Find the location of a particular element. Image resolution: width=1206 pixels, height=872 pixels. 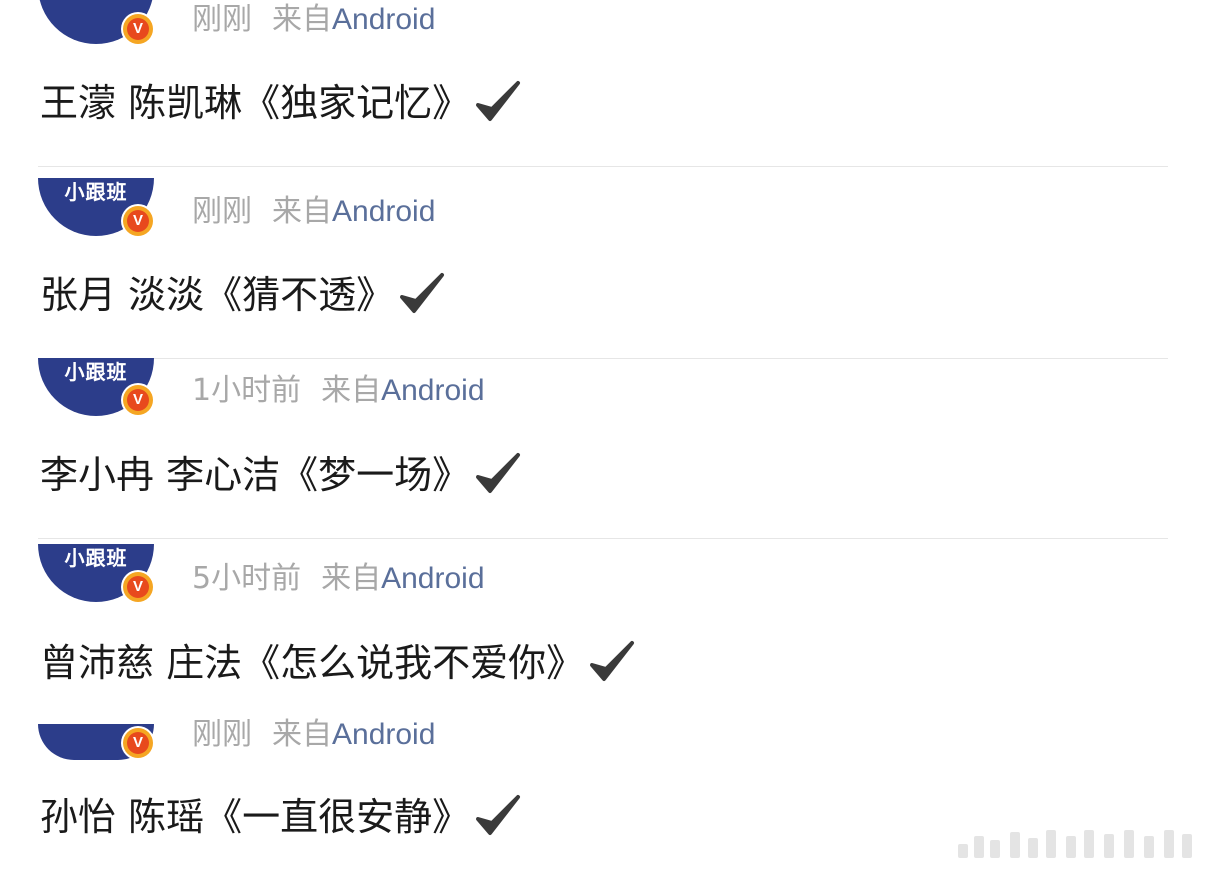

post-content: 王濛 陈凯琳《独家记忆》 is located at coordinates (281, 103).